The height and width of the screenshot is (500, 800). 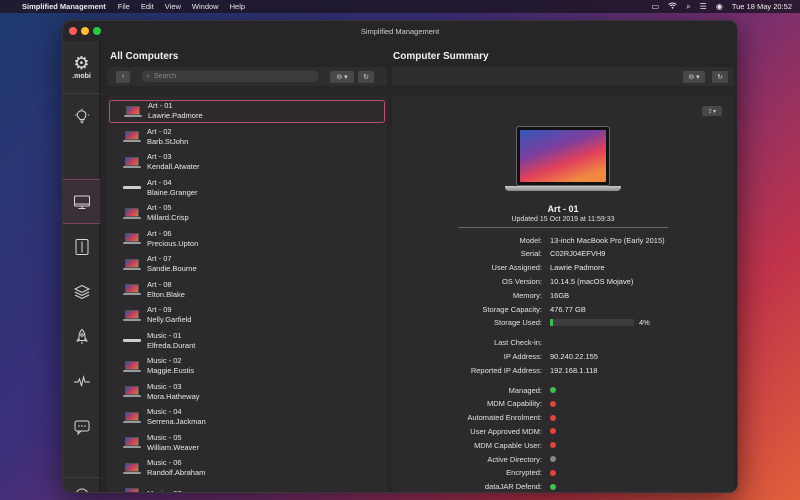 I want to click on filter-menu-button: ⊖ ▾, so click(x=342, y=76).